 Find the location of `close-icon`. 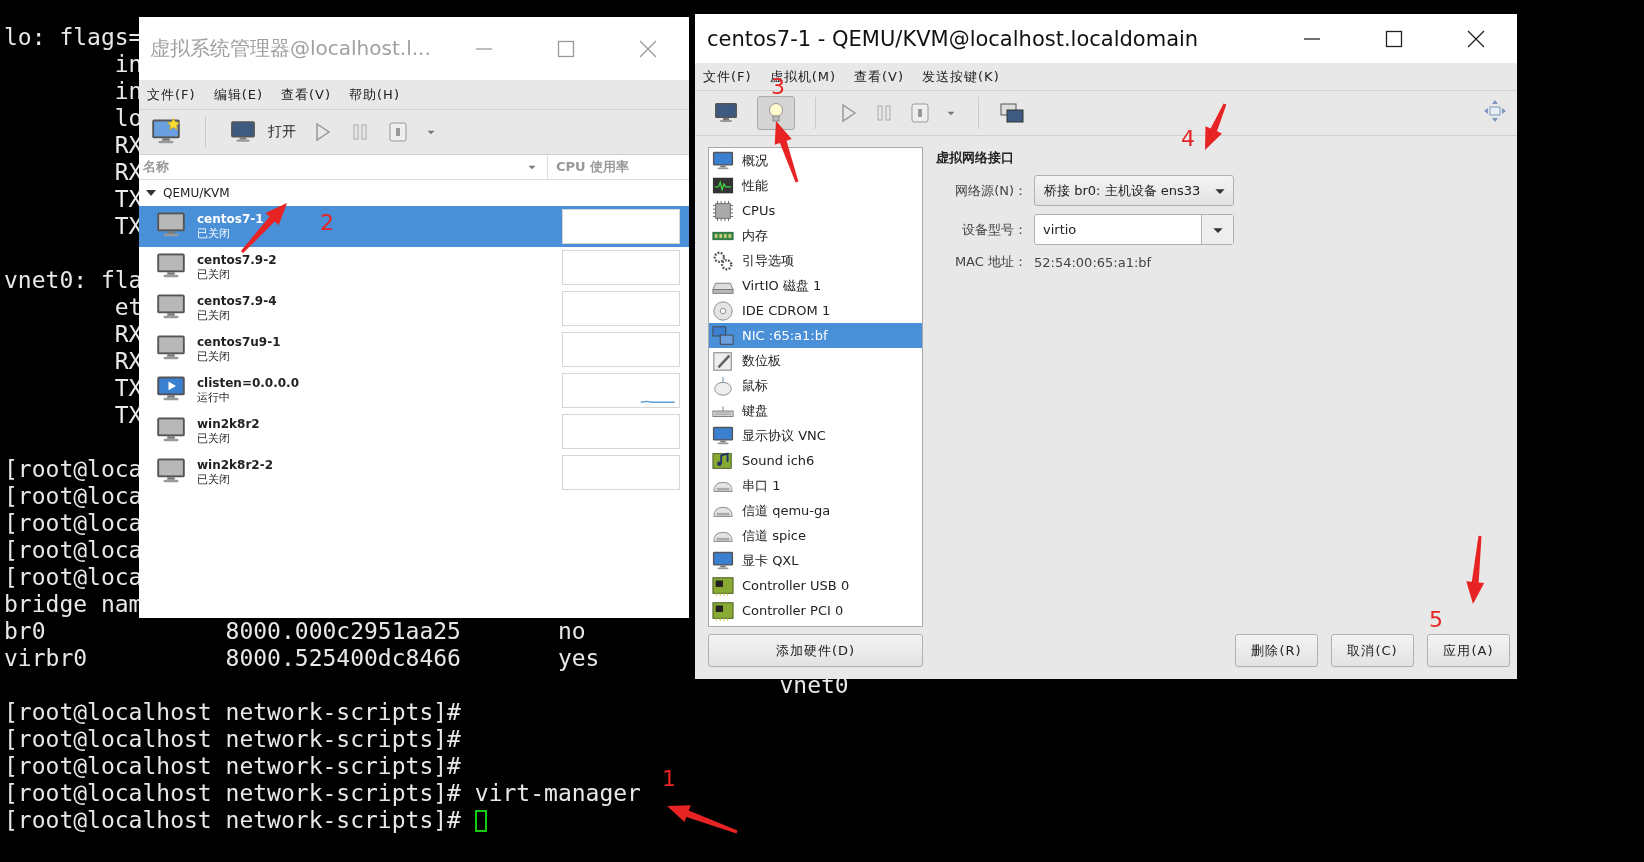

close-icon is located at coordinates (1476, 38).